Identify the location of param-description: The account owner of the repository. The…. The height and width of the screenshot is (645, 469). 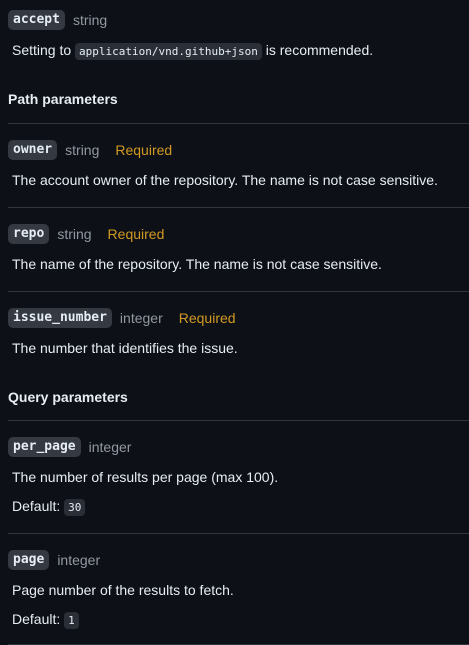
(225, 180).